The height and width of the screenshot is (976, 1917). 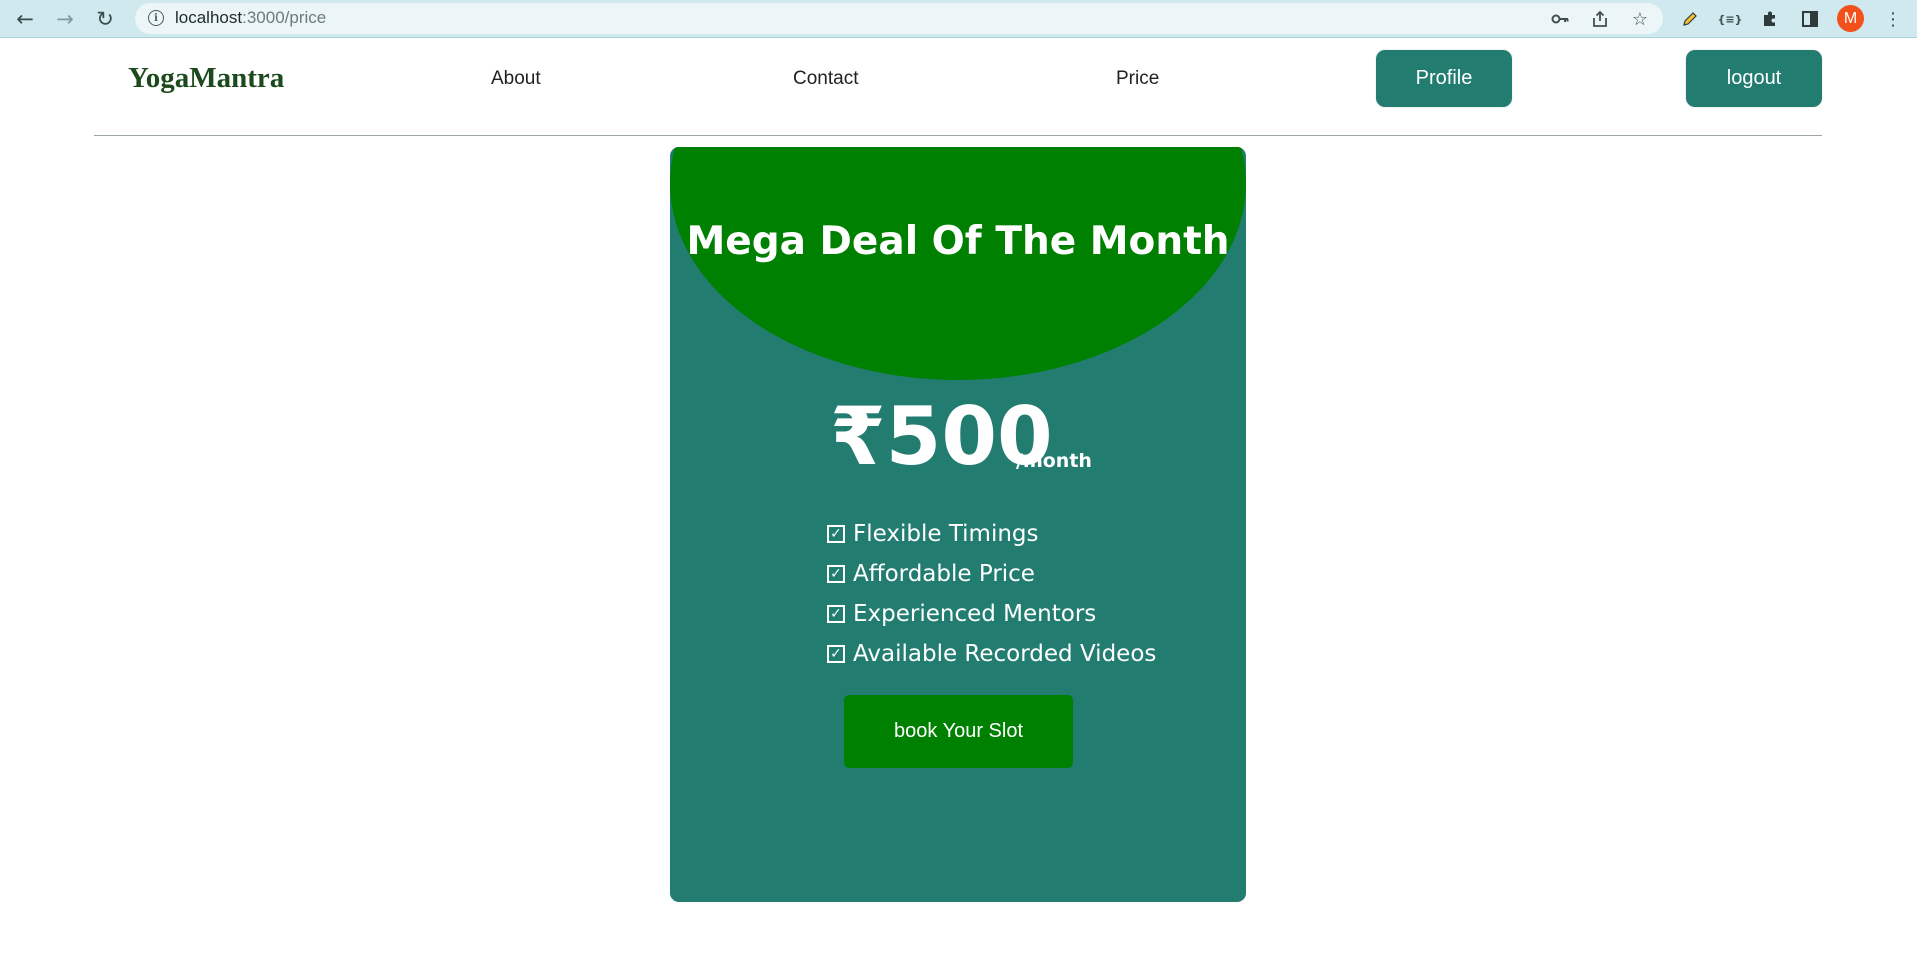 I want to click on url-text: localhost:3000/price, so click(x=250, y=18).